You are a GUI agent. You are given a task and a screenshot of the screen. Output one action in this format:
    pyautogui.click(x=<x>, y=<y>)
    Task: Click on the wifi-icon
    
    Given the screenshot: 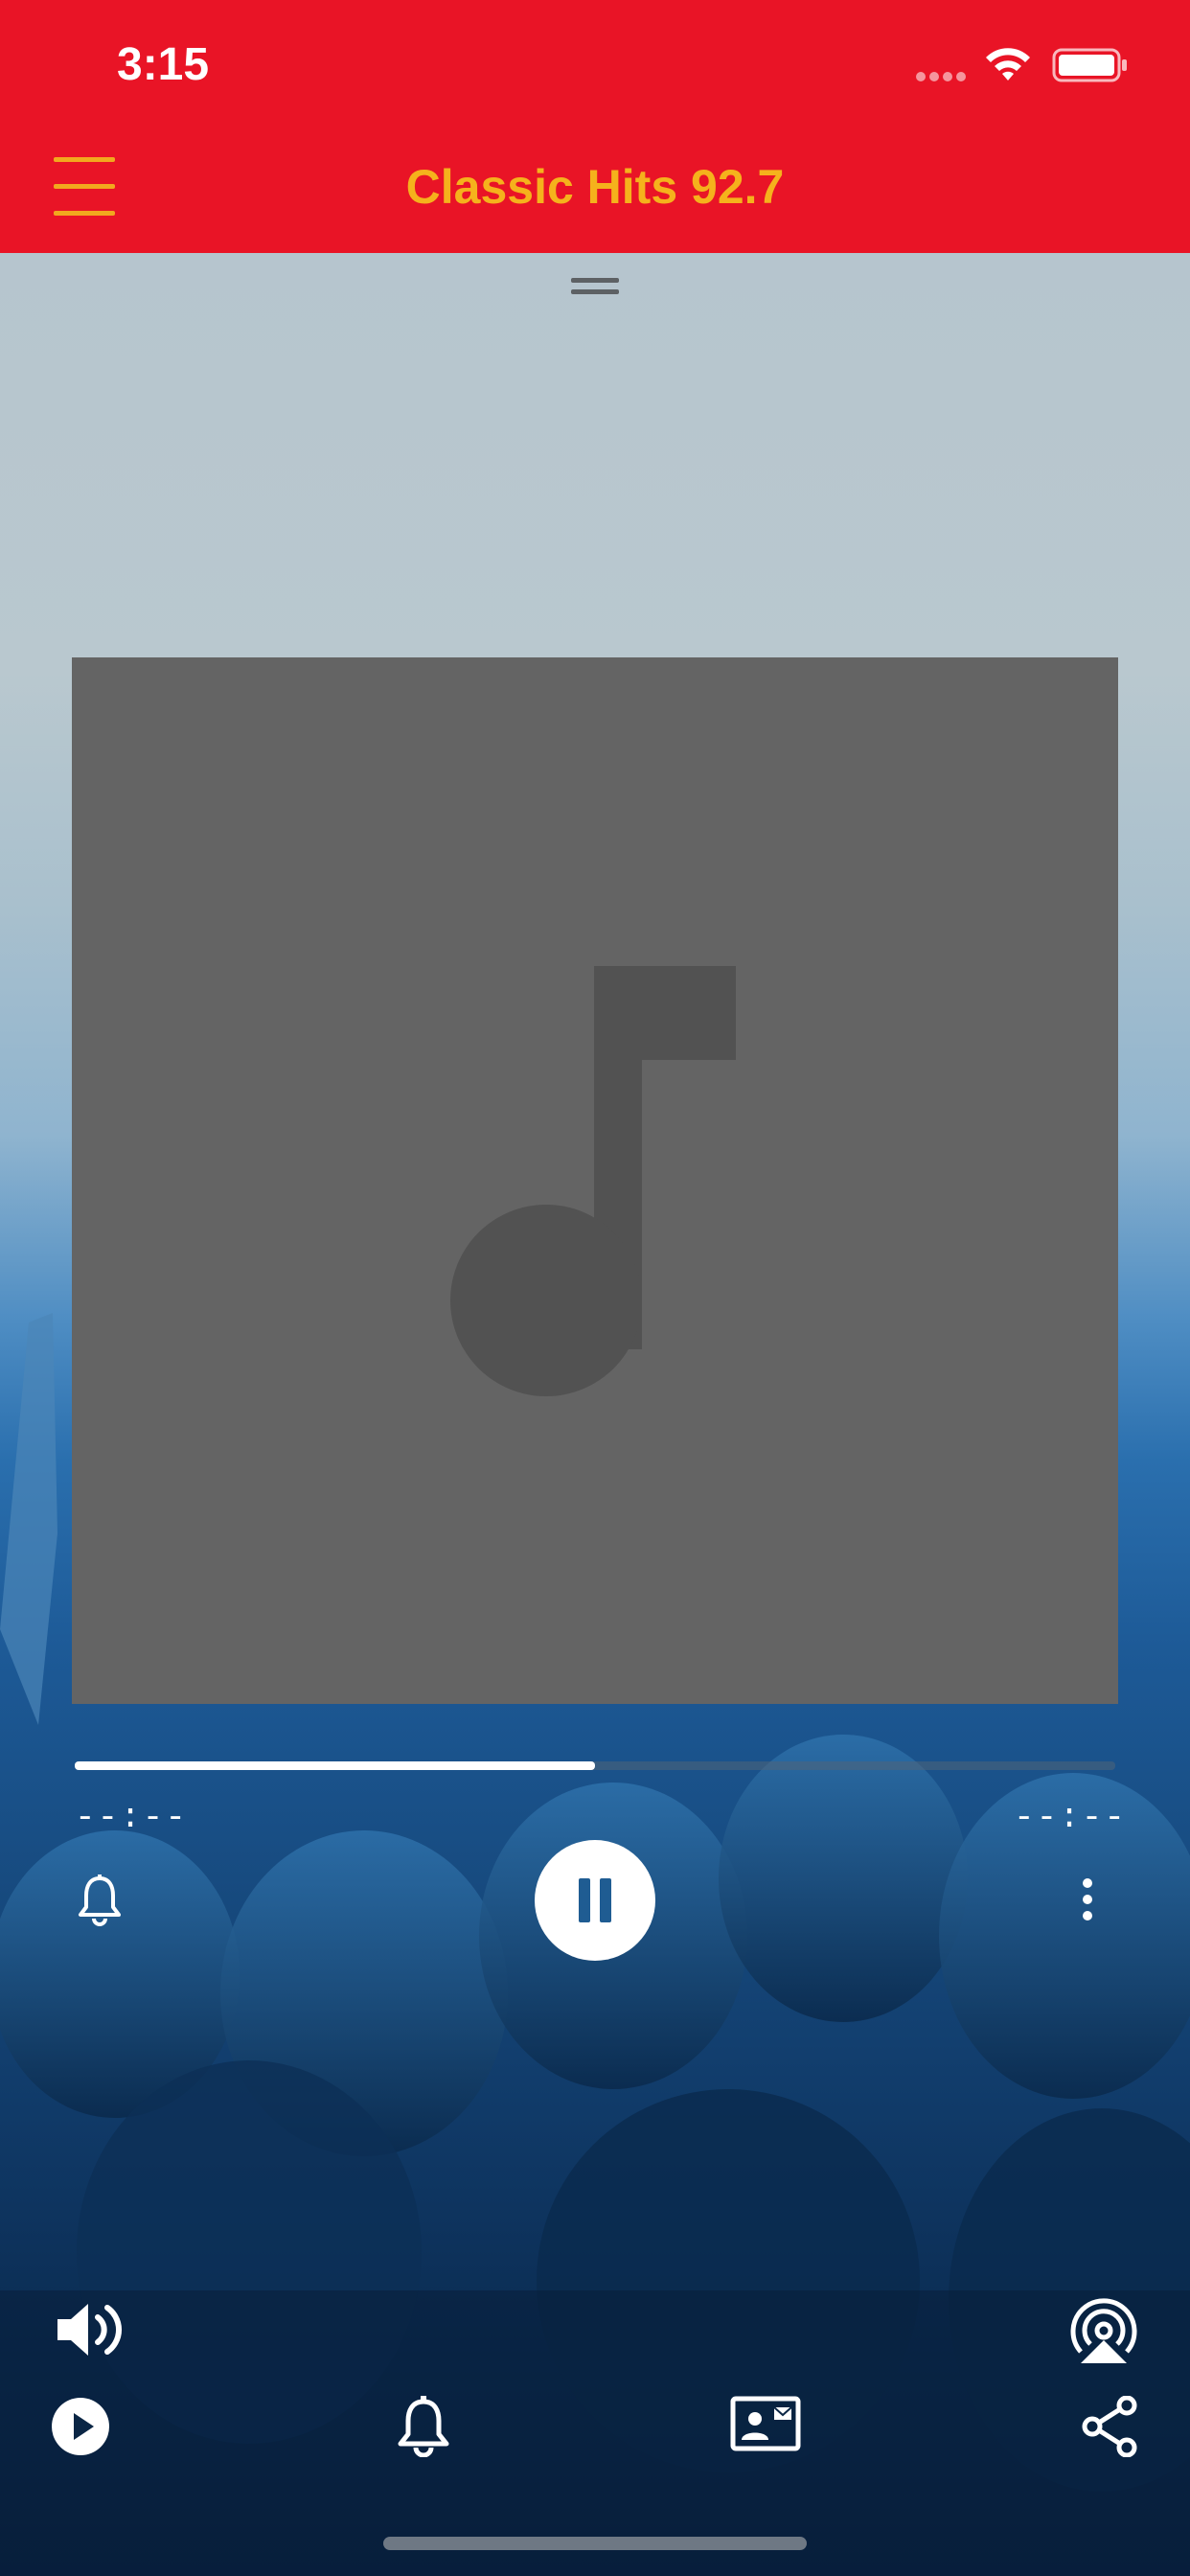 What is the action you would take?
    pyautogui.click(x=1008, y=64)
    